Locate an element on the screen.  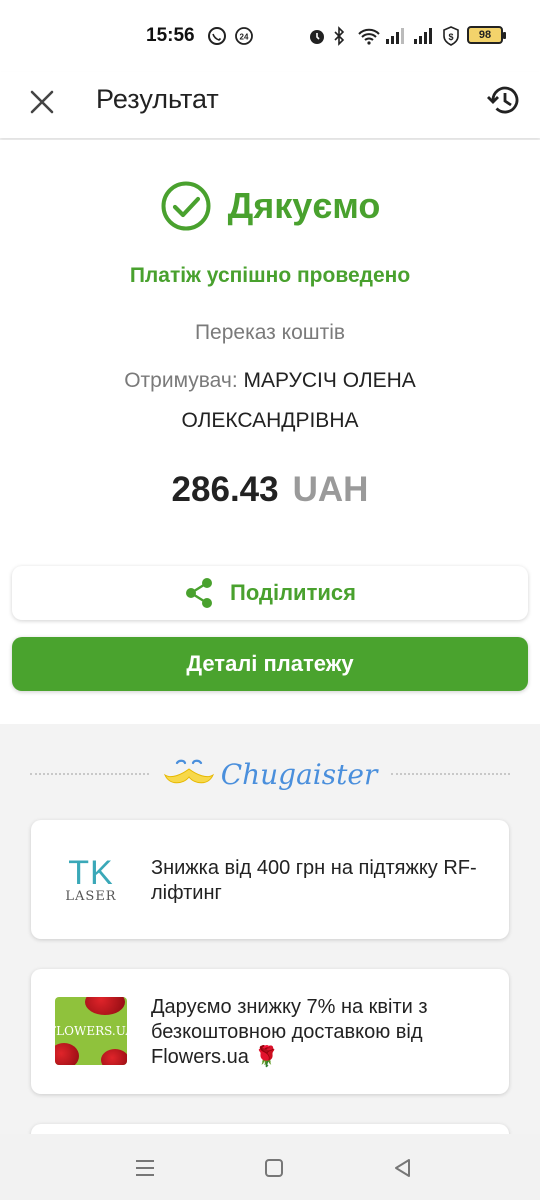
flowers-ua-logo: FLOWERS.UA is located at coordinates (91, 1031).